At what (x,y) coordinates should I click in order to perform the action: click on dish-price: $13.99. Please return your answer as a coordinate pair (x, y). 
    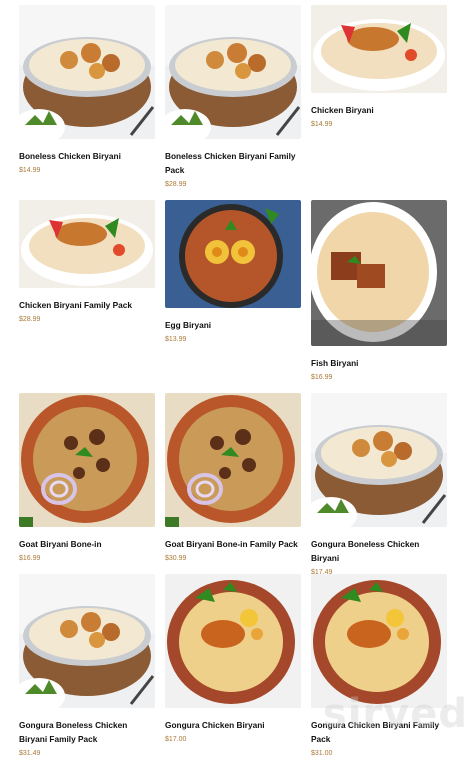
    Looking at the image, I should click on (176, 339).